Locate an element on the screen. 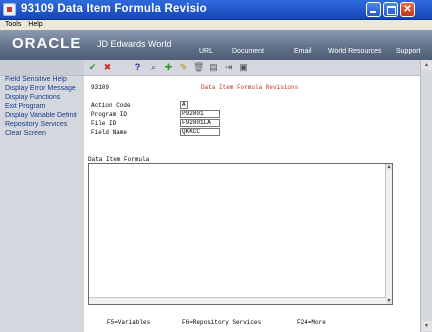 The width and height of the screenshot is (432, 332). add-icon: ✚ is located at coordinates (168, 67).